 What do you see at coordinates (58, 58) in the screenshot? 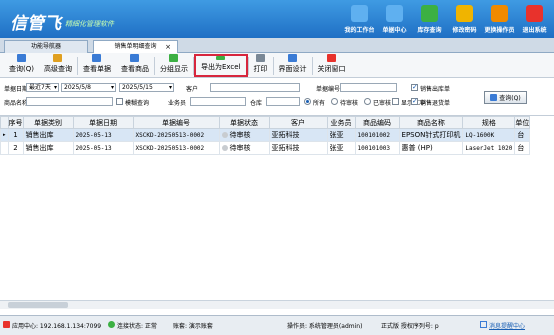
I see `advanced-search-icon` at bounding box center [58, 58].